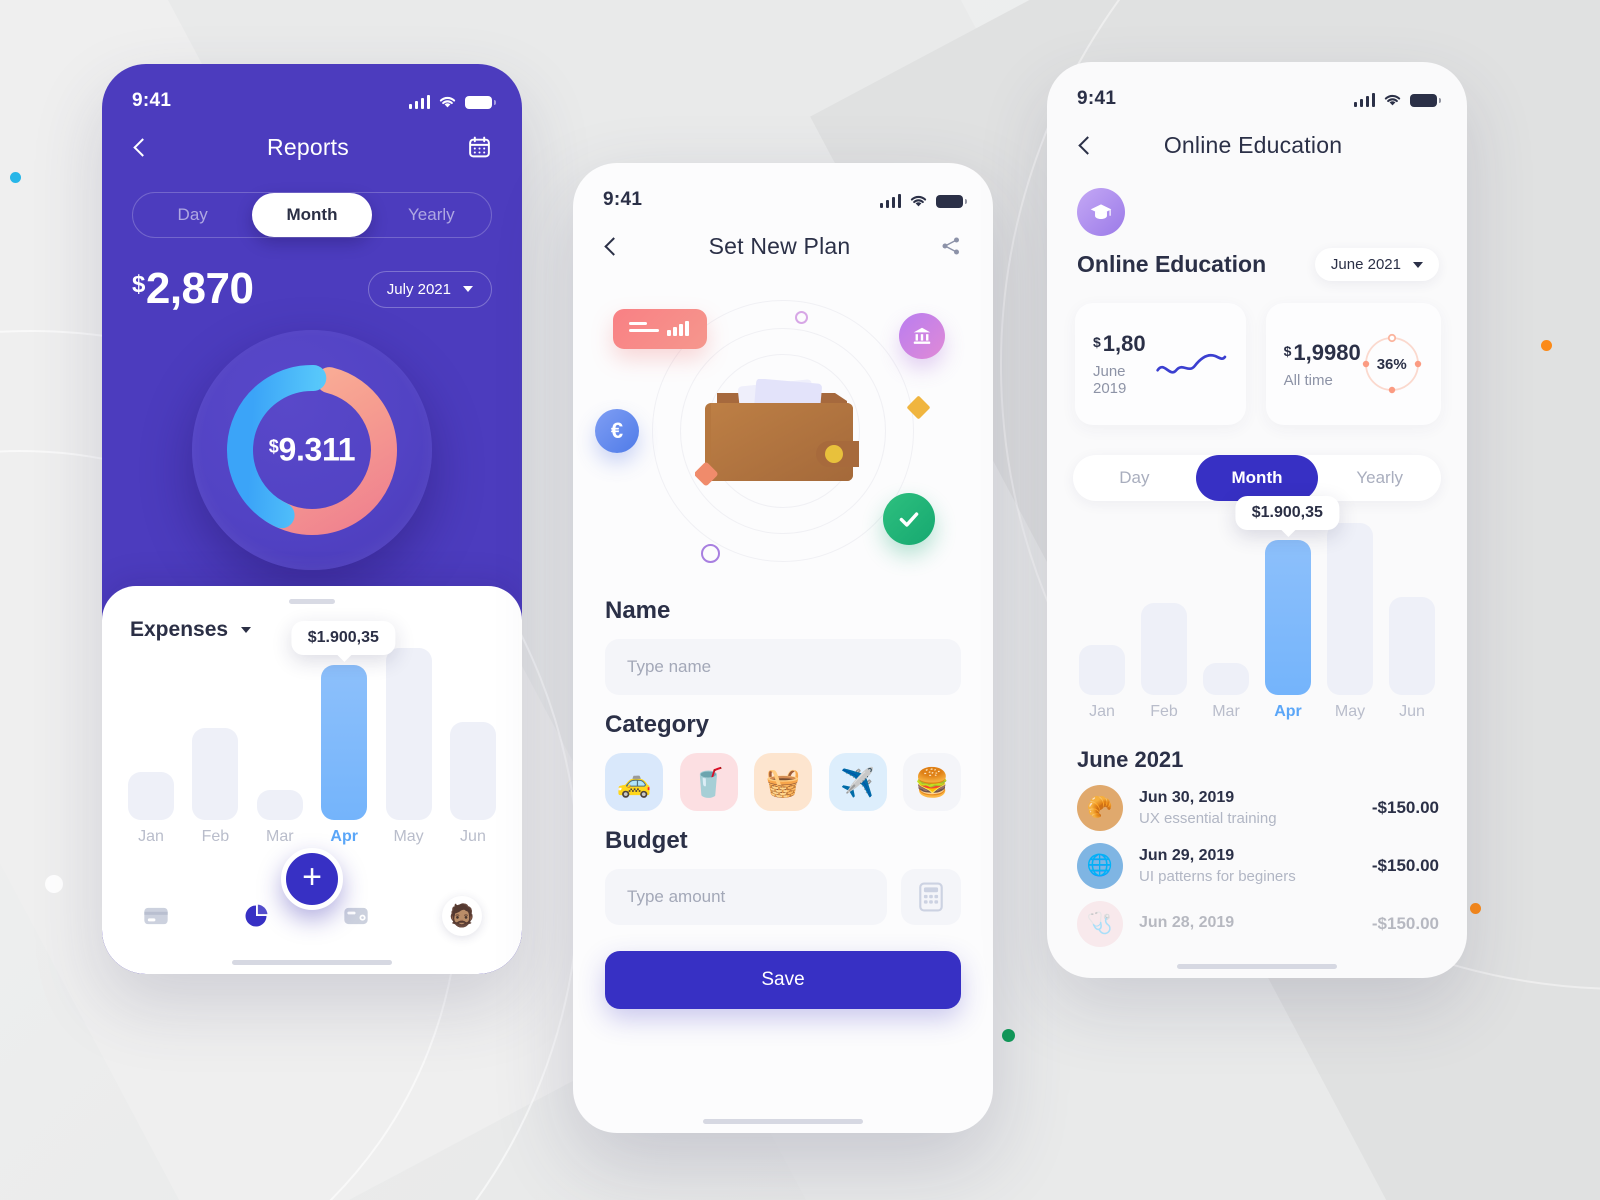 The height and width of the screenshot is (1200, 1600). Describe the element at coordinates (923, 200) in the screenshot. I see `status-icons` at that location.